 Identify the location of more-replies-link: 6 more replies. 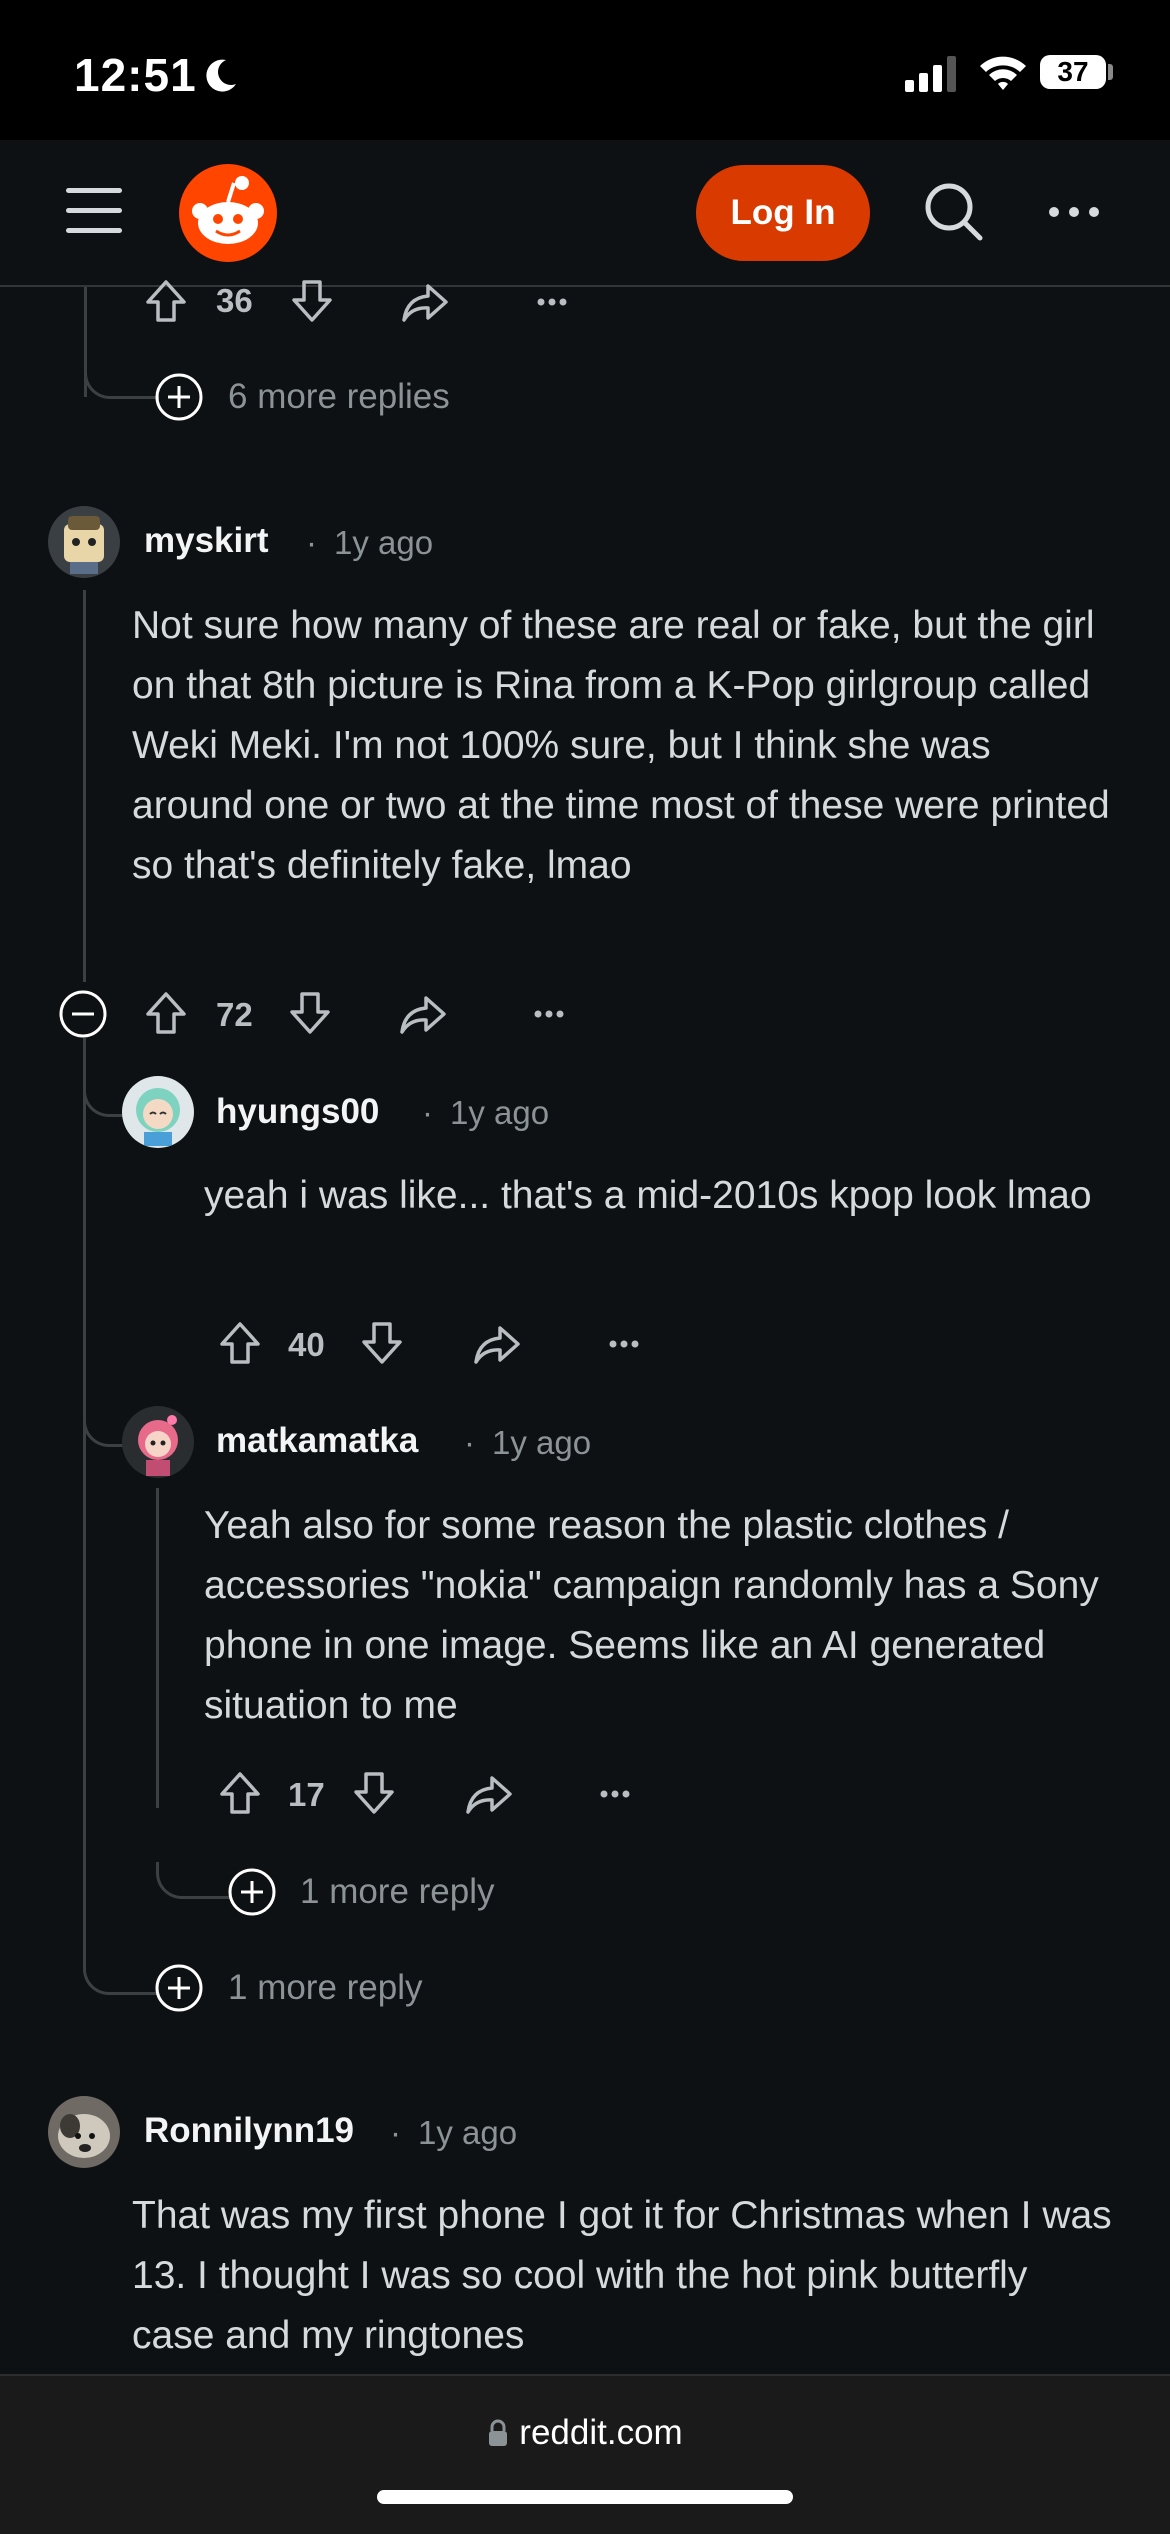
(339, 397).